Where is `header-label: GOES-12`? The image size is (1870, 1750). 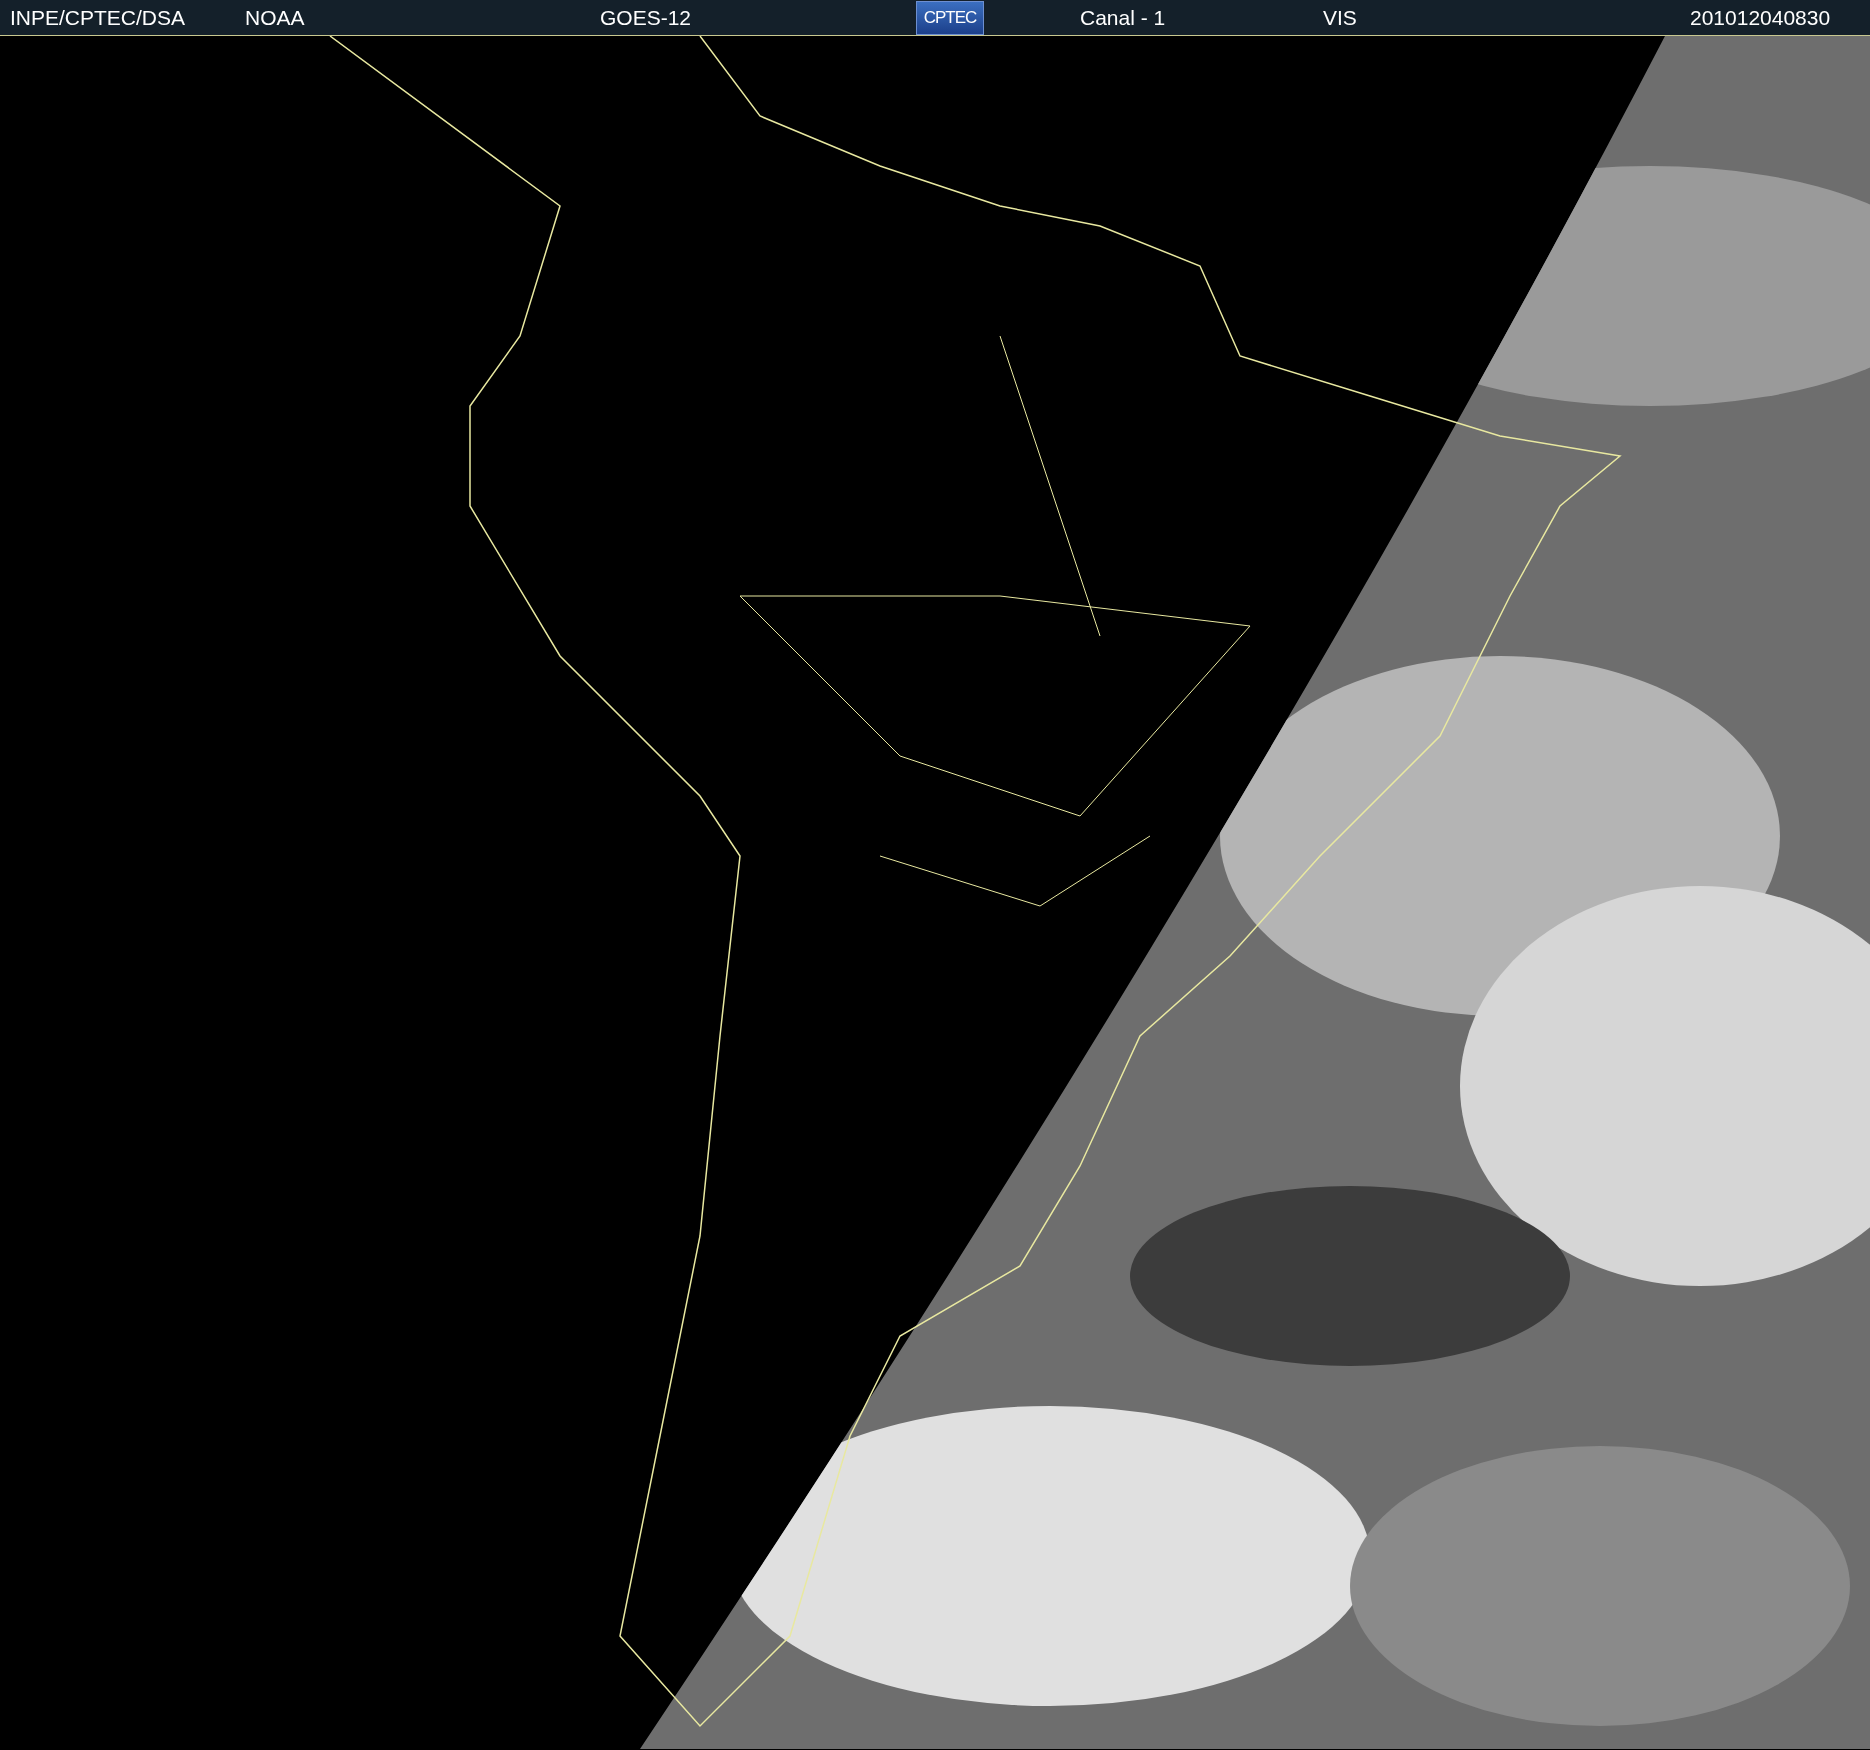 header-label: GOES-12 is located at coordinates (646, 17).